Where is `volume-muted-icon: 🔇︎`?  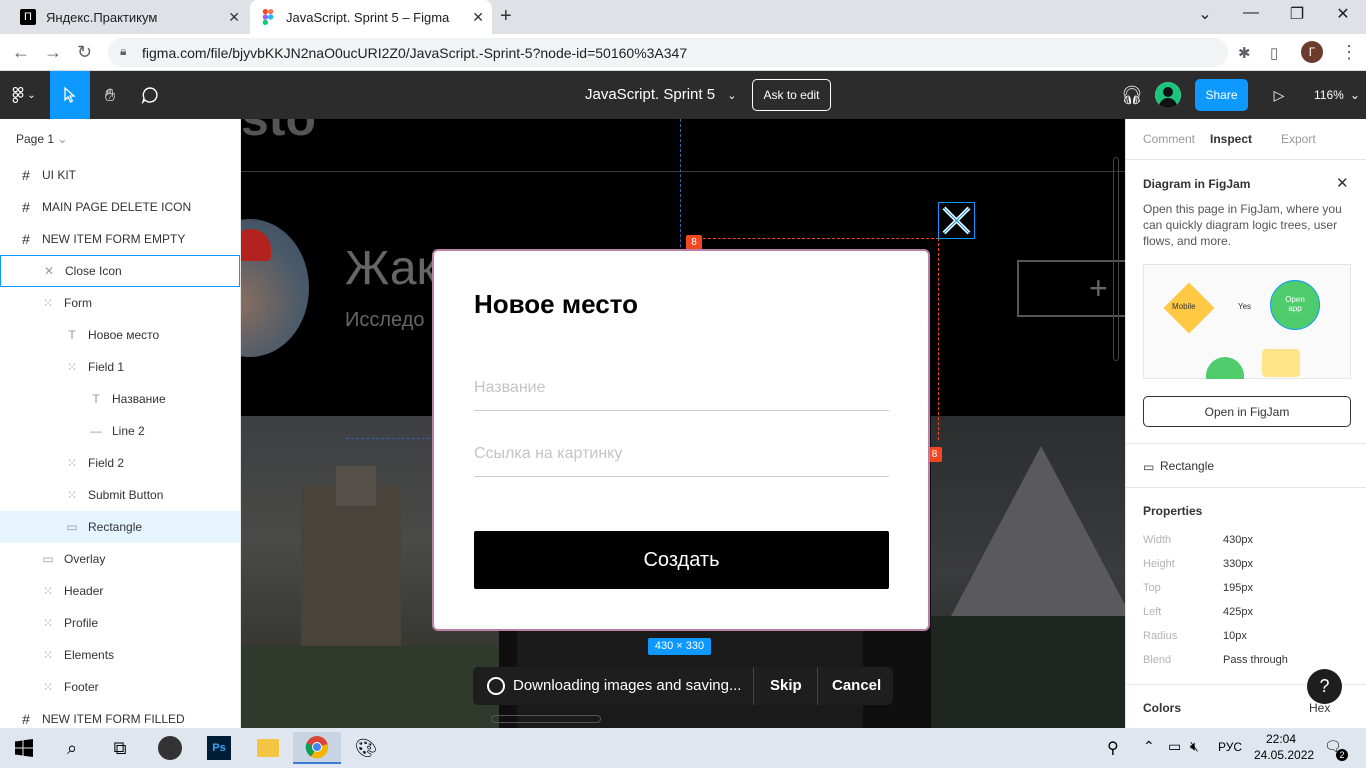
volume-muted-icon: 🔇︎ is located at coordinates (1194, 746).